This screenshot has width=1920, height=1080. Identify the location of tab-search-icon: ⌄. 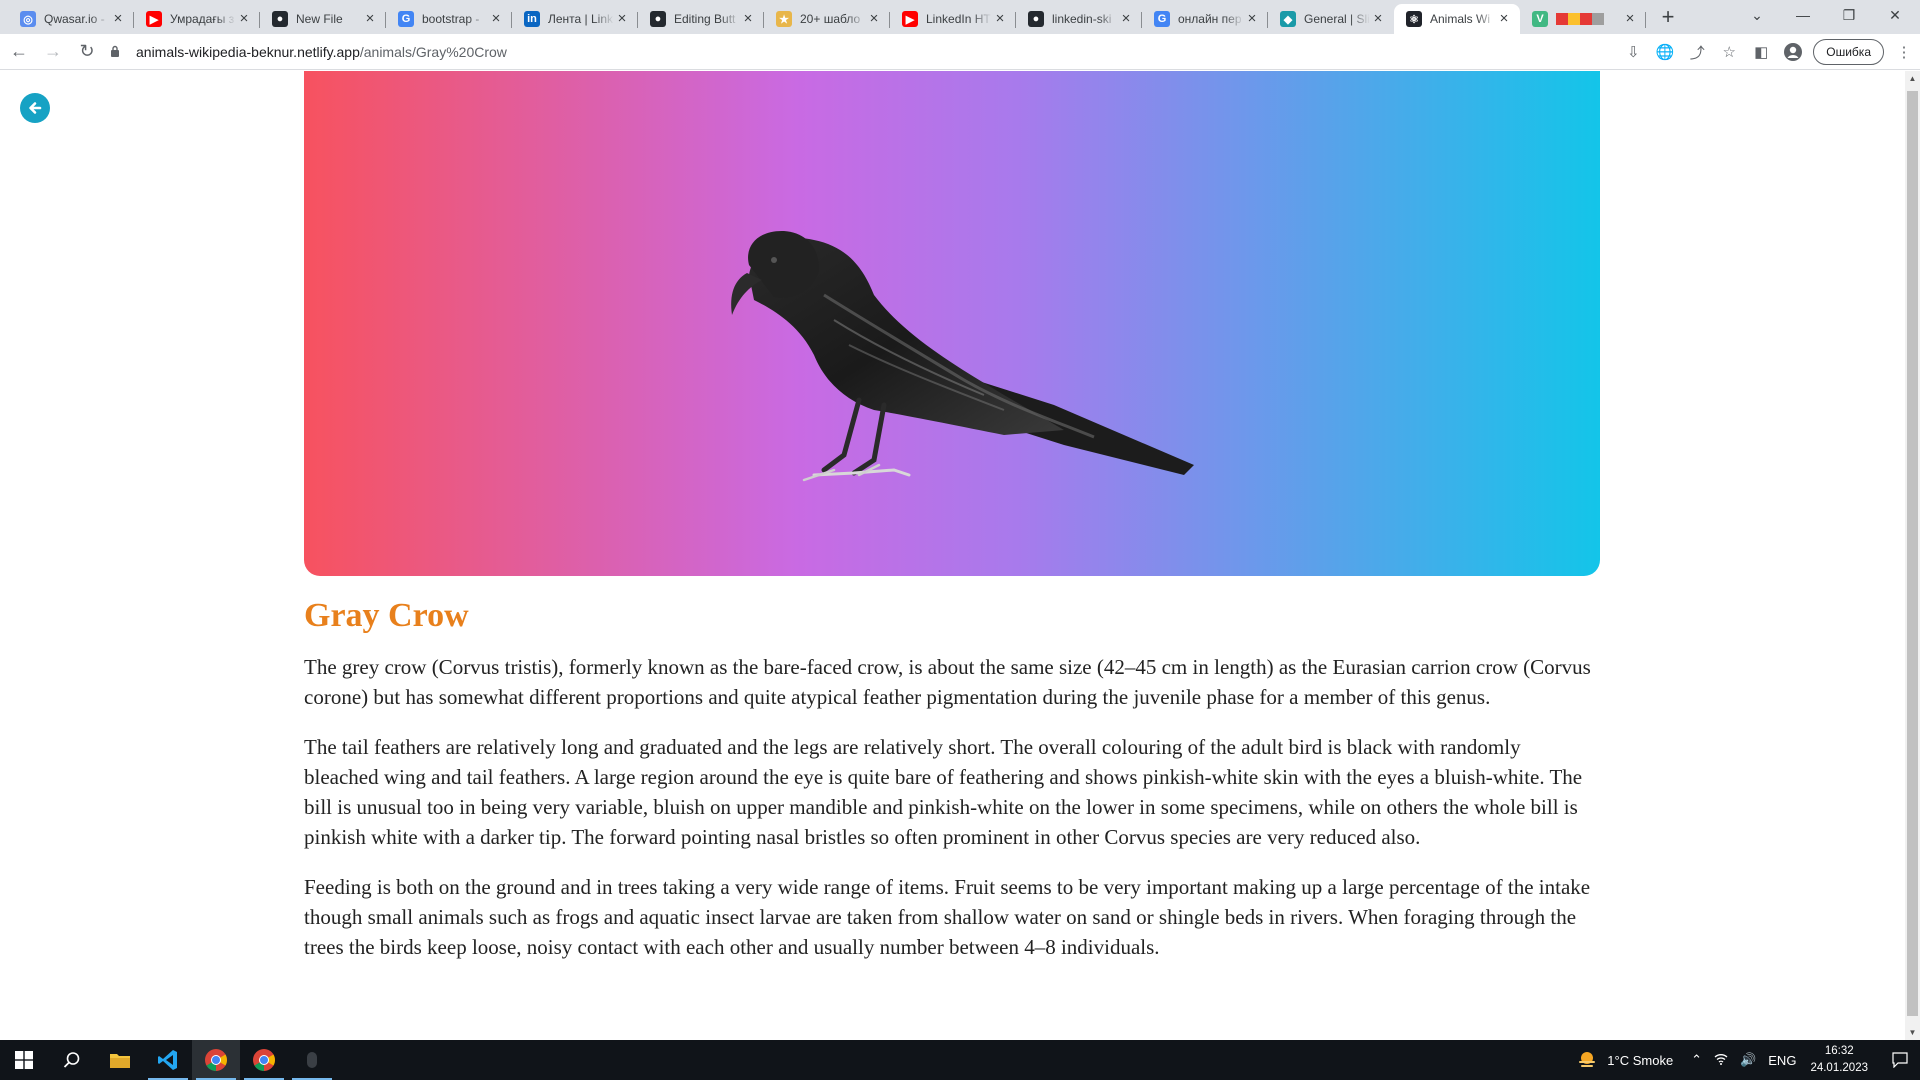
(1757, 15).